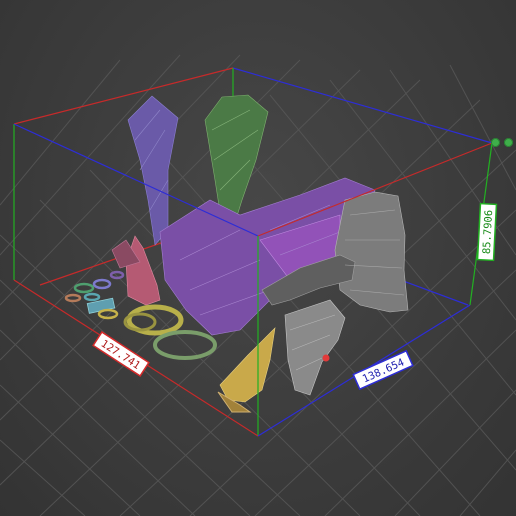 The height and width of the screenshot is (516, 516). What do you see at coordinates (153, 170) in the screenshot?
I see `model-purple-arm` at bounding box center [153, 170].